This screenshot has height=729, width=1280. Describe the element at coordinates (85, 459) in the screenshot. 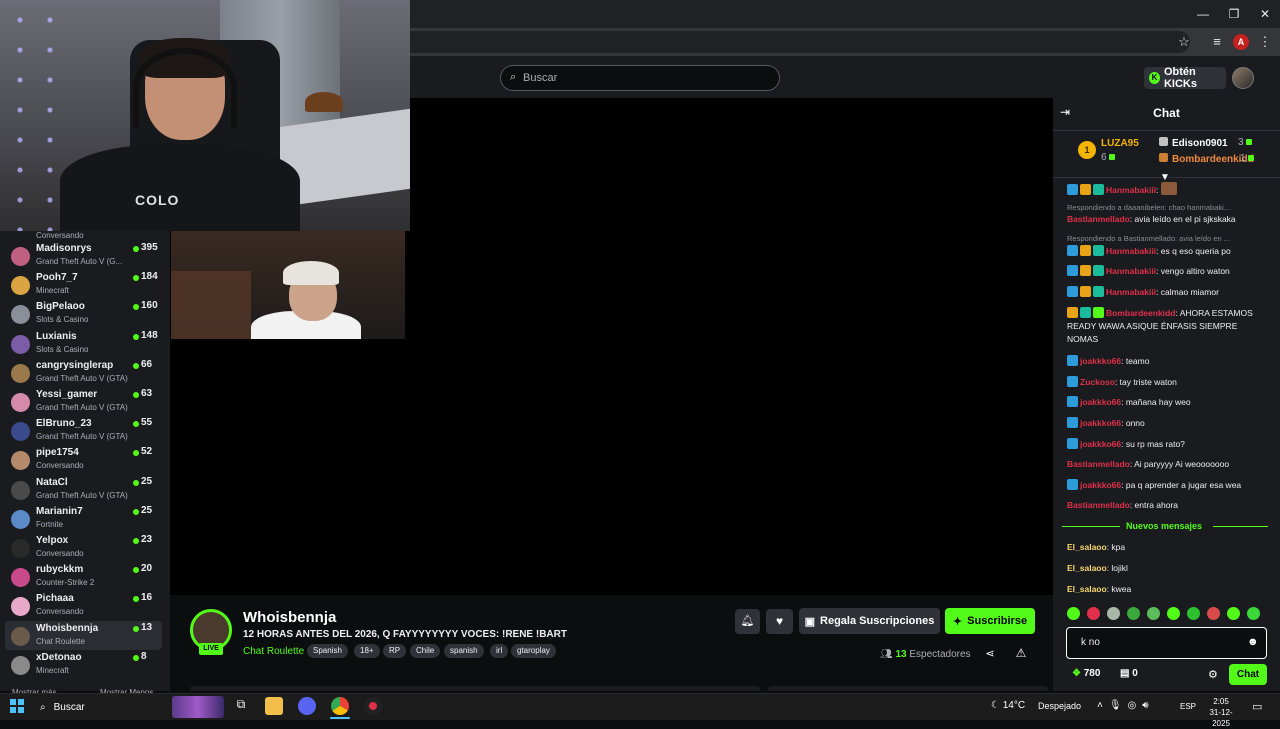

I see `sidebar-item-pipe1754: pipe1754 Conversando 52` at that location.